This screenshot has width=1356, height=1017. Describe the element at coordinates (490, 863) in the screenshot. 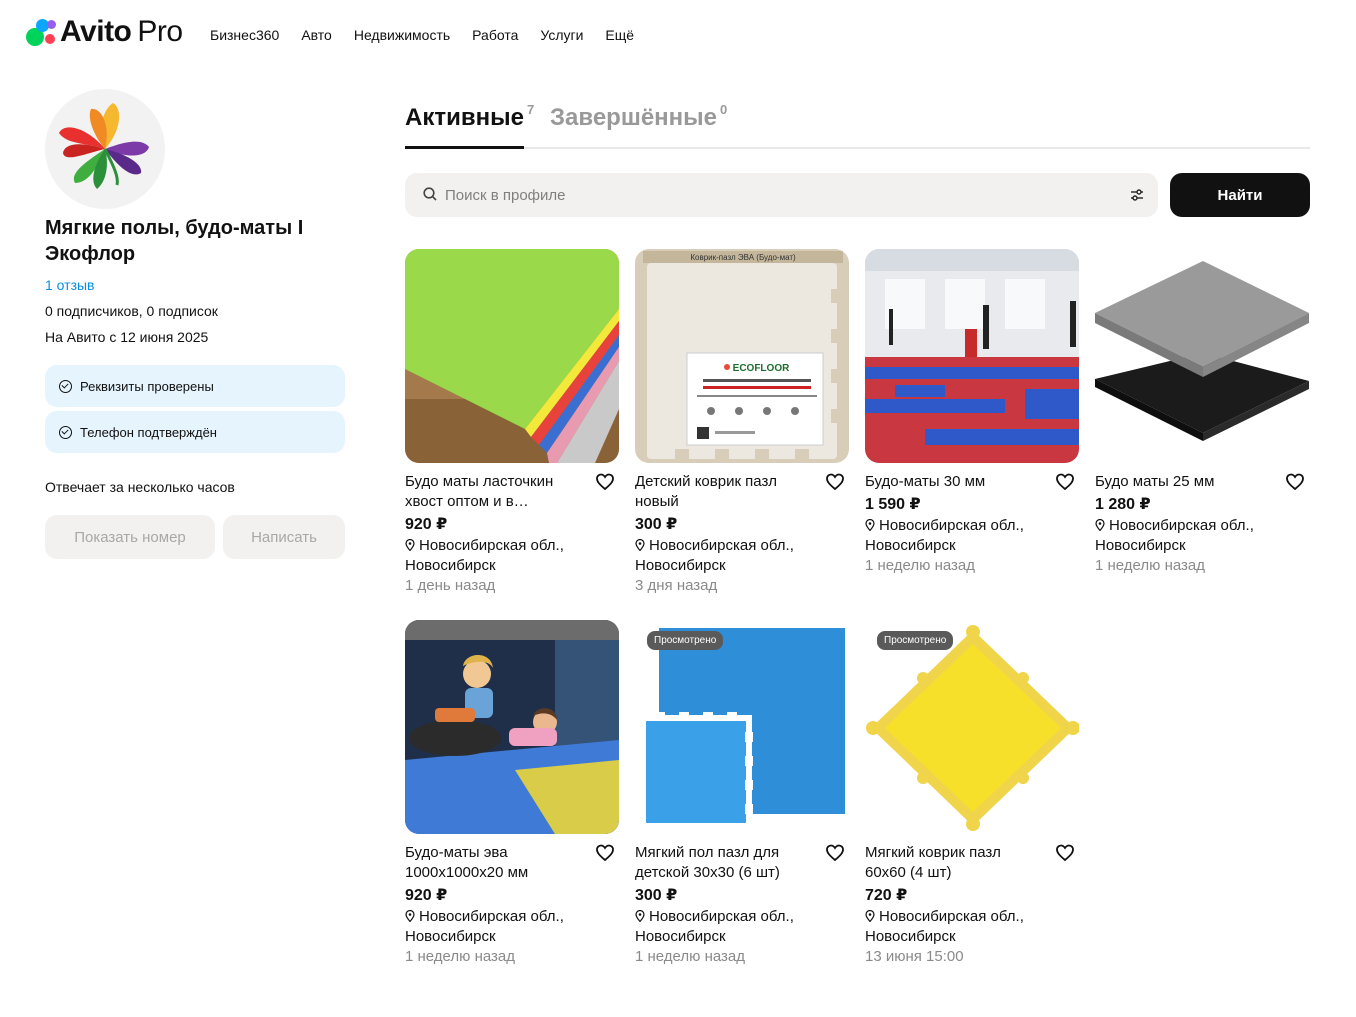

I see `listing-title: Будо-маты эва 1000х1000х20 мм` at that location.